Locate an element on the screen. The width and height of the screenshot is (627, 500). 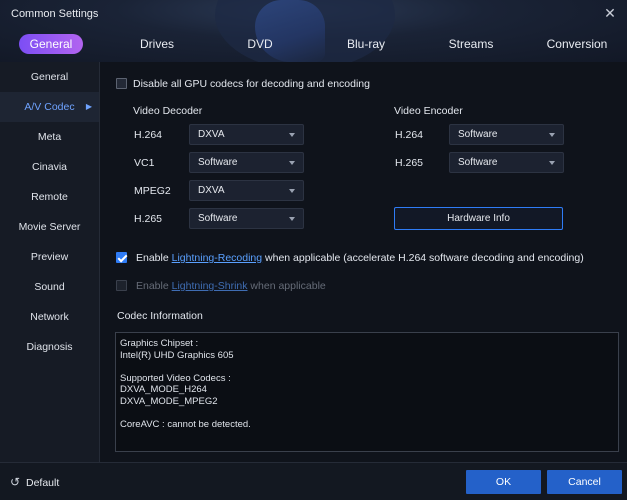
encoder-h265-label: H.265 is located at coordinates (409, 163).